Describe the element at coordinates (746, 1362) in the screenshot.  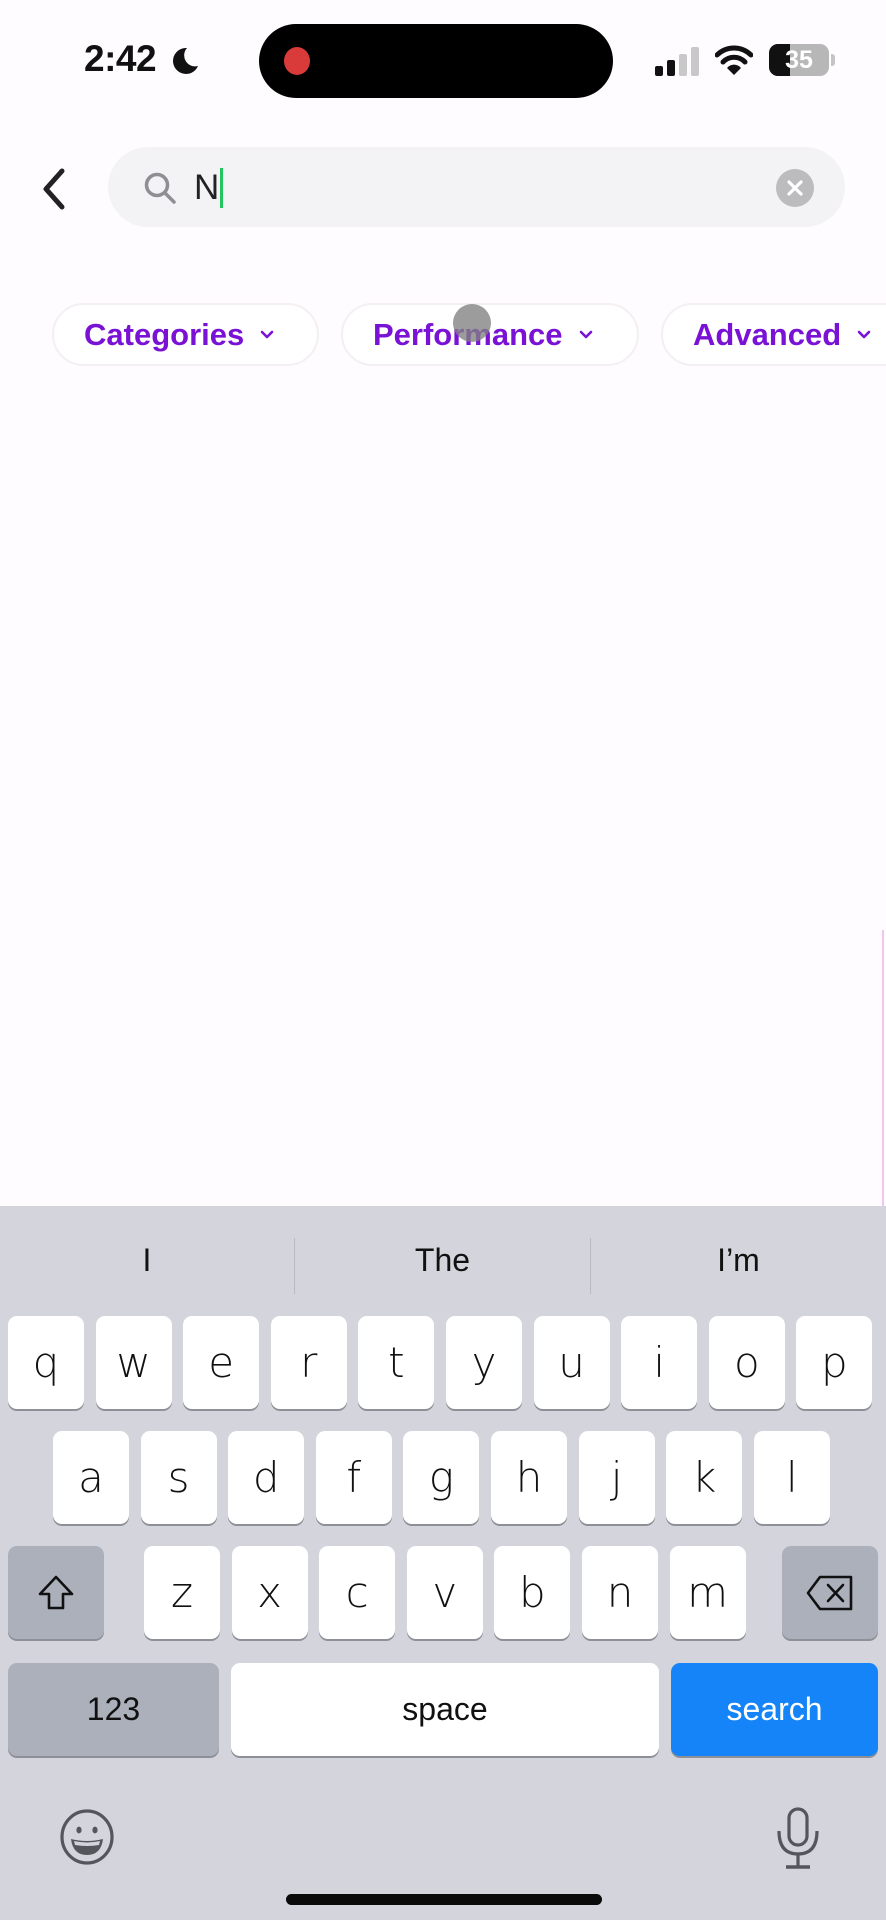
I see `key-o: o` at that location.